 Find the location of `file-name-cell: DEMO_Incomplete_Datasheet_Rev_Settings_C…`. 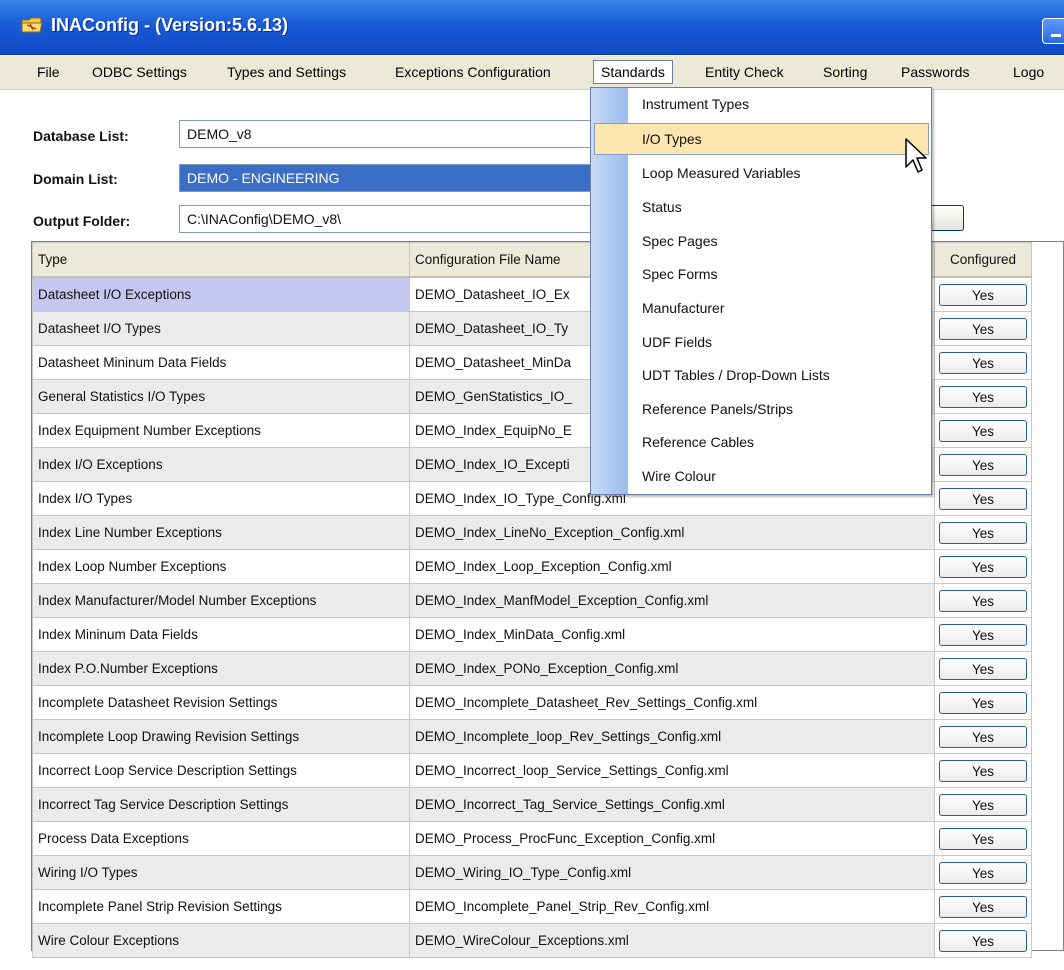

file-name-cell: DEMO_Incomplete_Datasheet_Rev_Settings_C… is located at coordinates (672, 702).